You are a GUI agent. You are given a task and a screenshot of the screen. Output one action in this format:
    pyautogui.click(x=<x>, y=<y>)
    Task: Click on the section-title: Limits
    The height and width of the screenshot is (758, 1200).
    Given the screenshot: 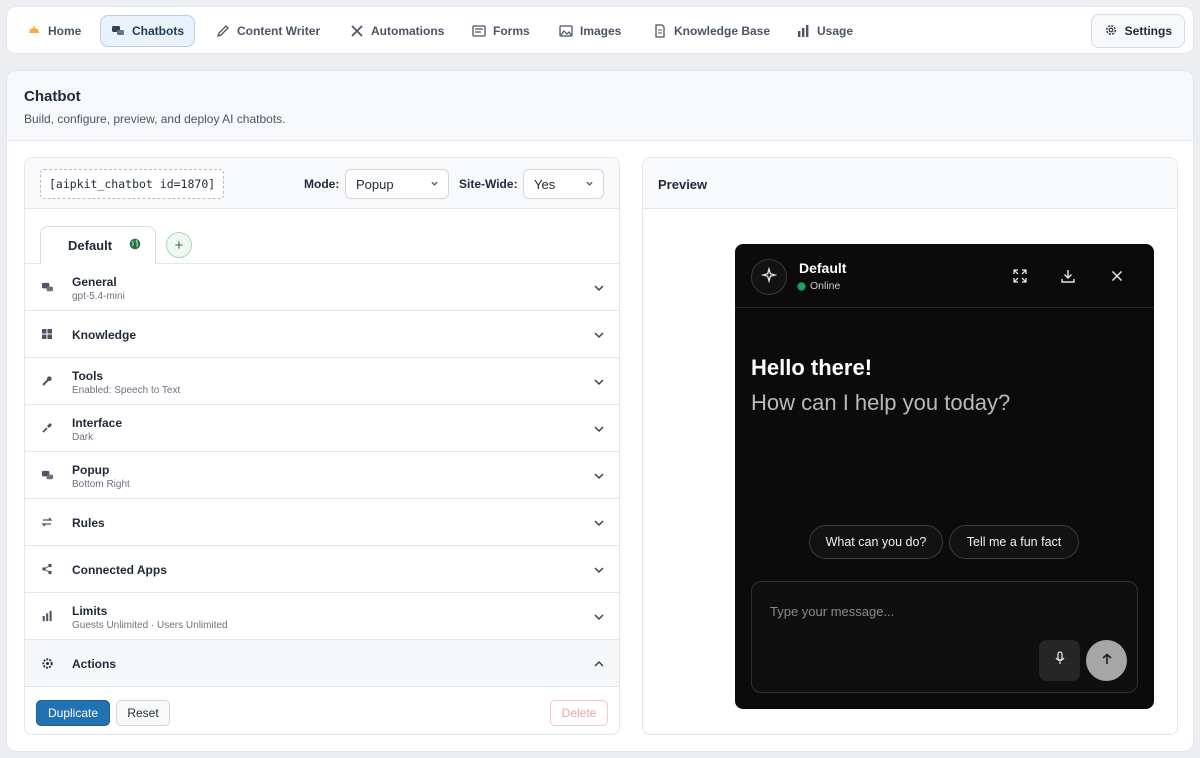 What is the action you would take?
    pyautogui.click(x=90, y=611)
    